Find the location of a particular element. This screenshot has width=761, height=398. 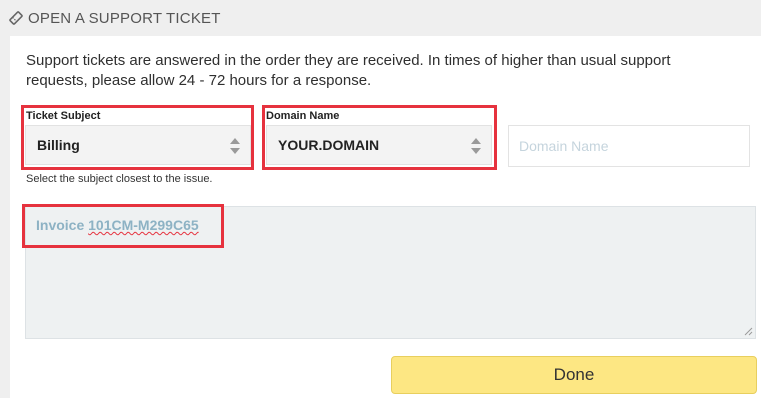

subject-hint: Select the subject closest to the issue. is located at coordinates (119, 179).